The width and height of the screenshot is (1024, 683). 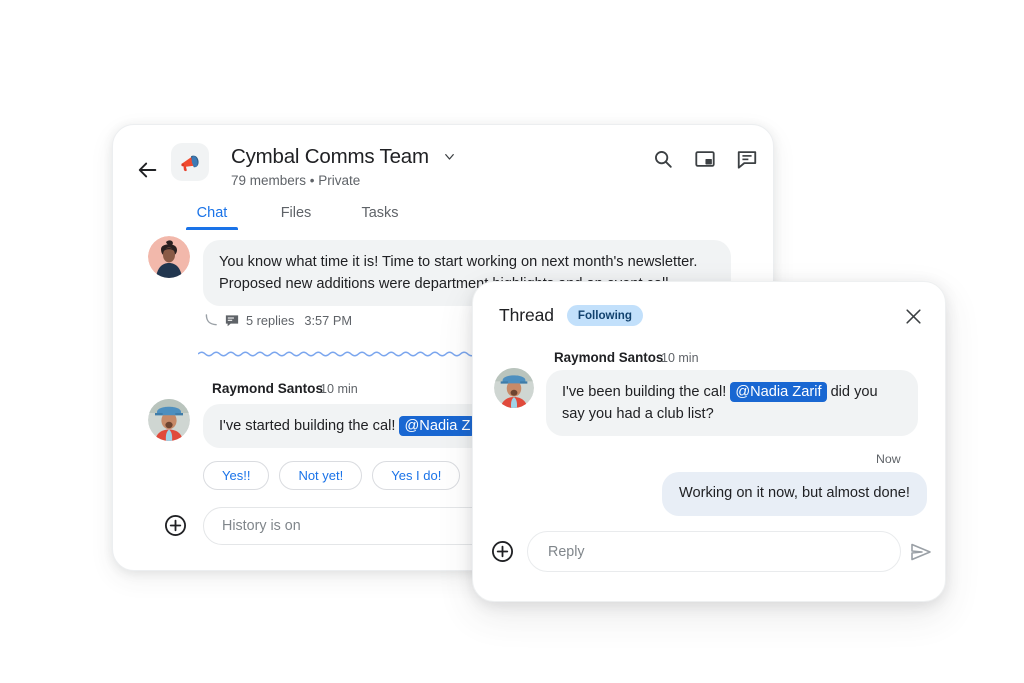 I want to click on send-icon, so click(x=921, y=552).